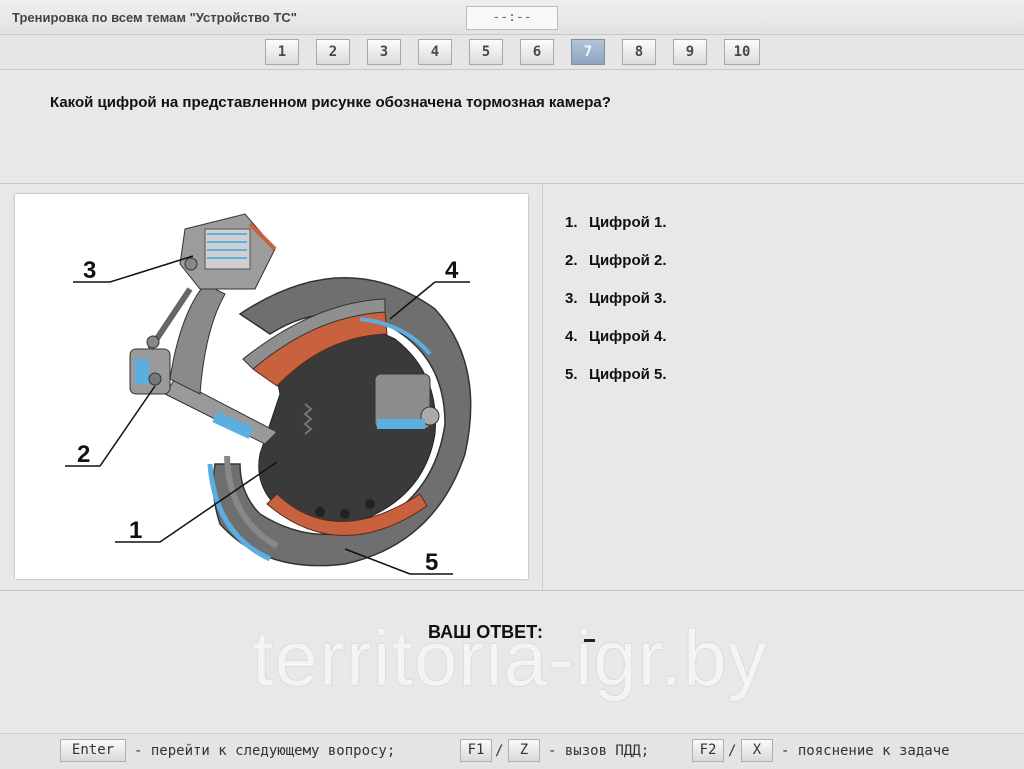 The width and height of the screenshot is (1024, 769). Describe the element at coordinates (757, 750) in the screenshot. I see `x-key: X` at that location.